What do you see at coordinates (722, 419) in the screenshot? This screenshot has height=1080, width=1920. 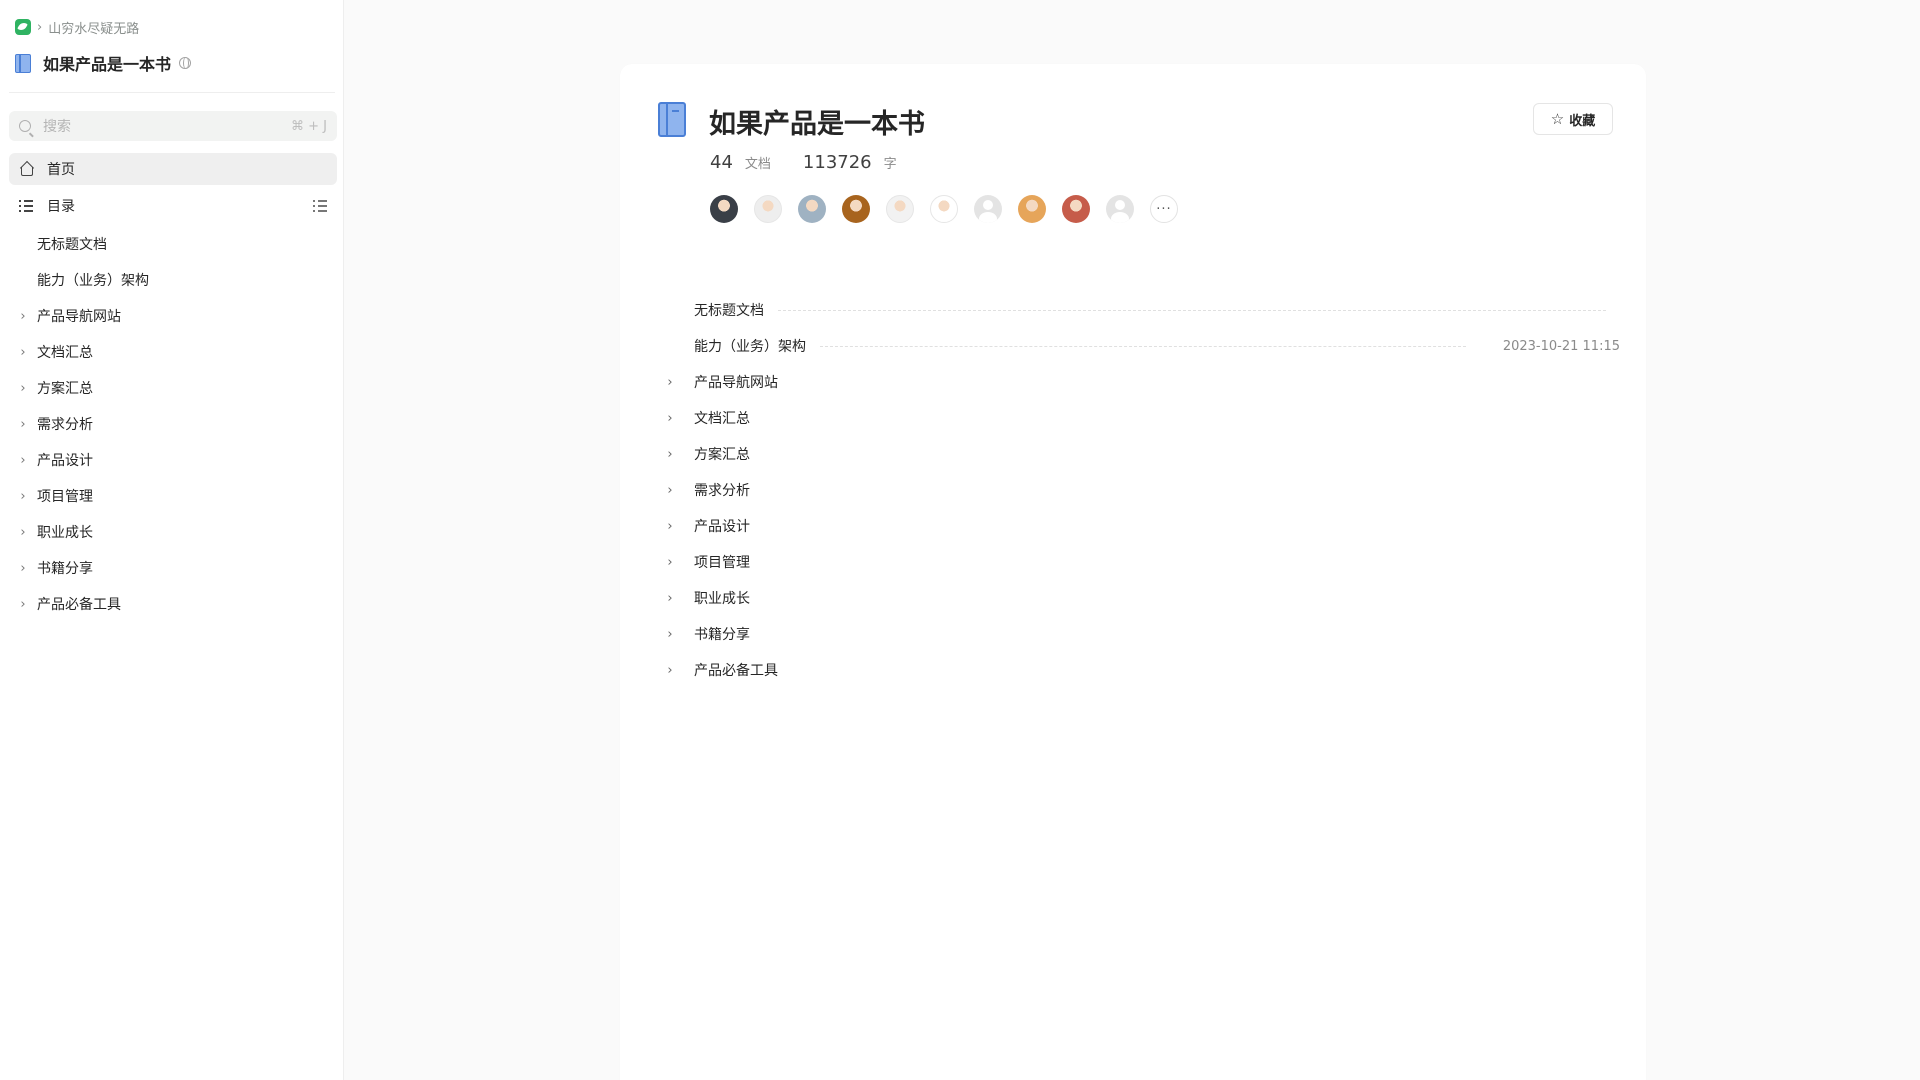 I see `toc-item-label: 文档汇总` at bounding box center [722, 419].